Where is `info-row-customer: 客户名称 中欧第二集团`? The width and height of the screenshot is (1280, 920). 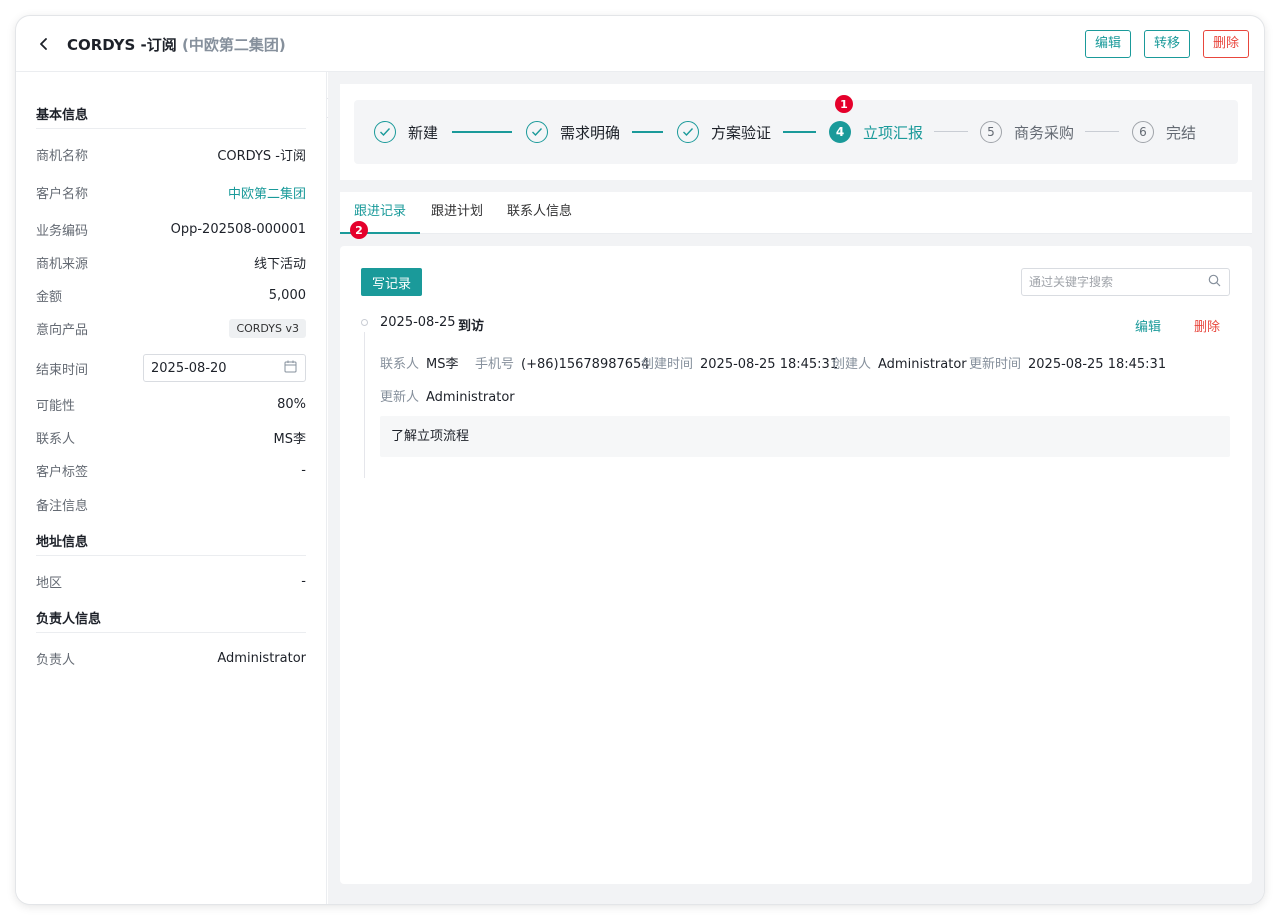
info-row-customer: 客户名称 中欧第二集团 is located at coordinates (171, 192).